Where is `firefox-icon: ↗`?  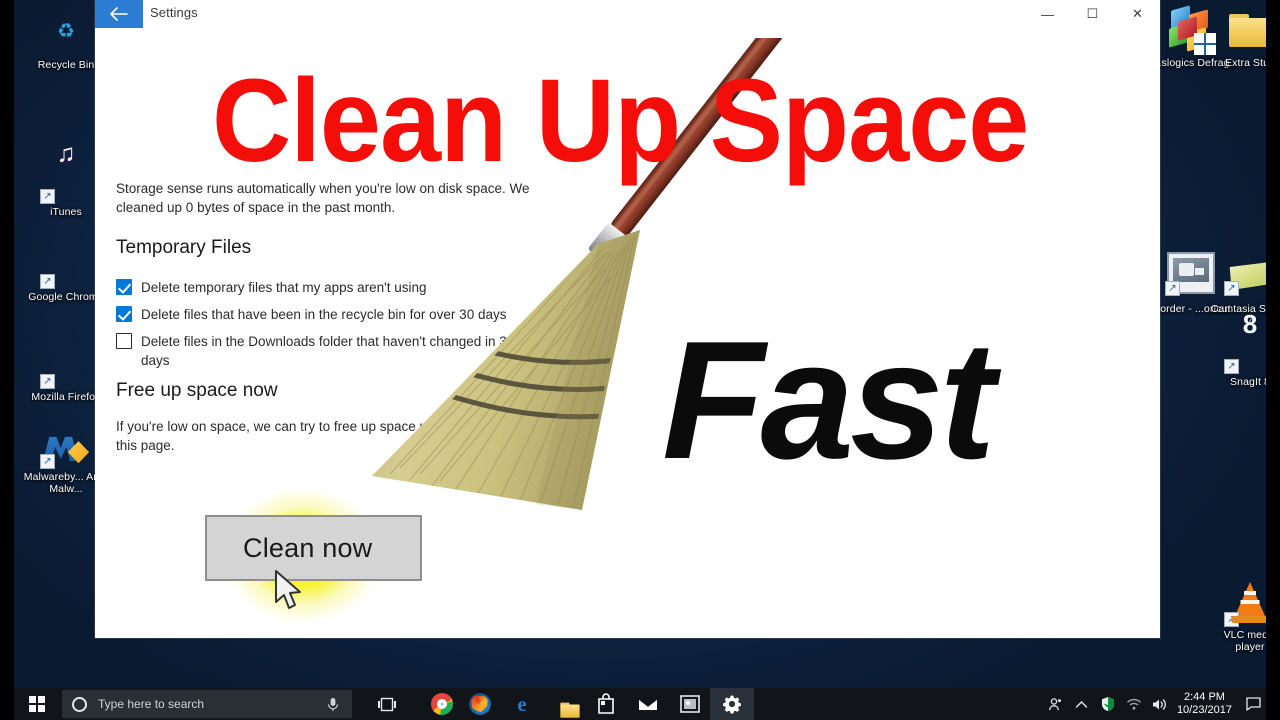
firefox-icon: ↗ is located at coordinates (65, 364).